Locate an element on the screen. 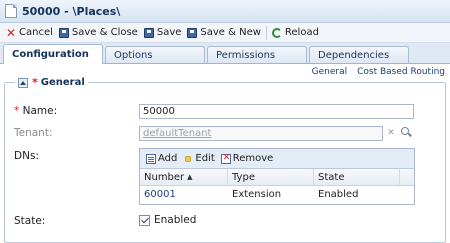 The image size is (450, 243). state-checkbox is located at coordinates (144, 220).